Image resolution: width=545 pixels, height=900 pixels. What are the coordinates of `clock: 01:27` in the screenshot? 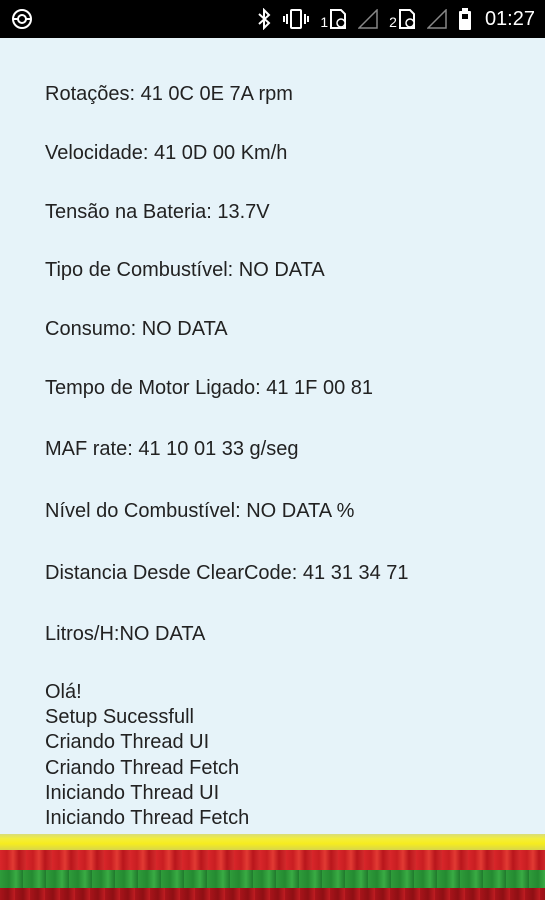 It's located at (509, 18).